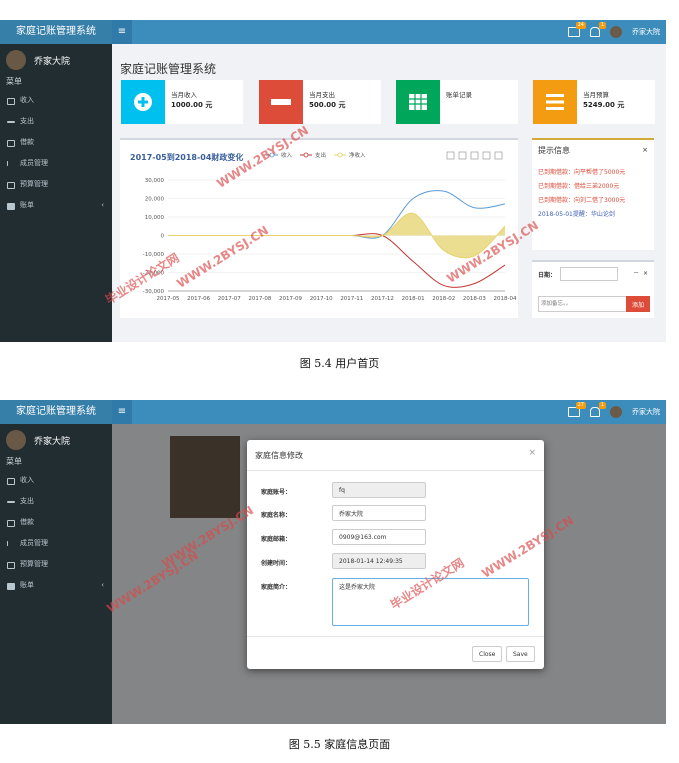 The height and width of the screenshot is (763, 679). Describe the element at coordinates (276, 539) in the screenshot. I see `field-label: 家庭邮箱：` at that location.